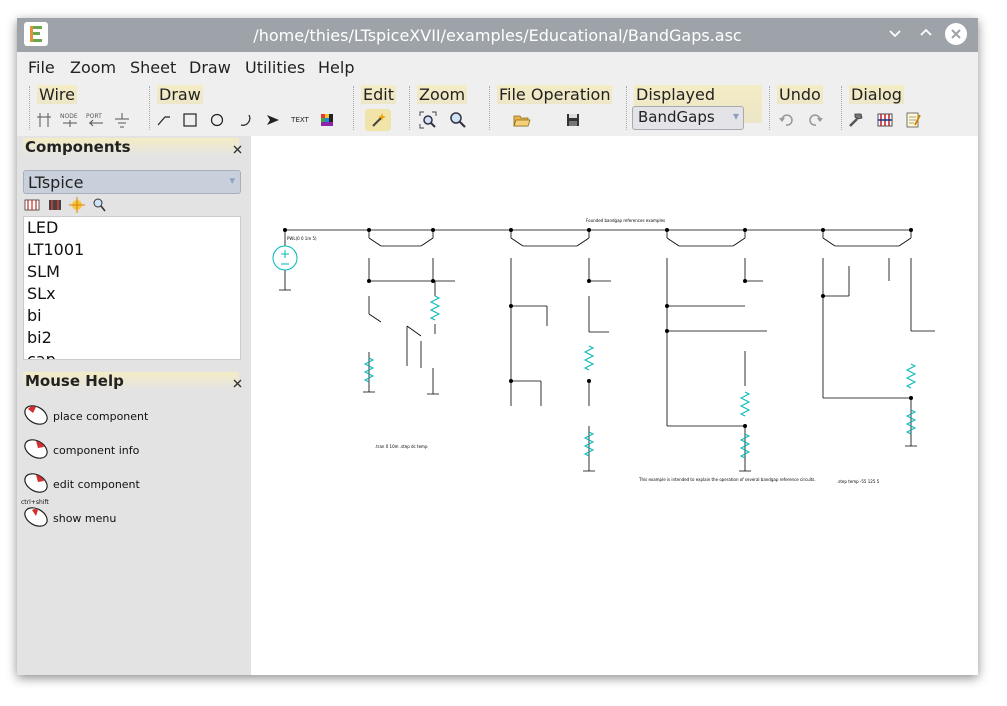 This screenshot has width=1007, height=706. I want to click on resistor-r1, so click(369, 370).